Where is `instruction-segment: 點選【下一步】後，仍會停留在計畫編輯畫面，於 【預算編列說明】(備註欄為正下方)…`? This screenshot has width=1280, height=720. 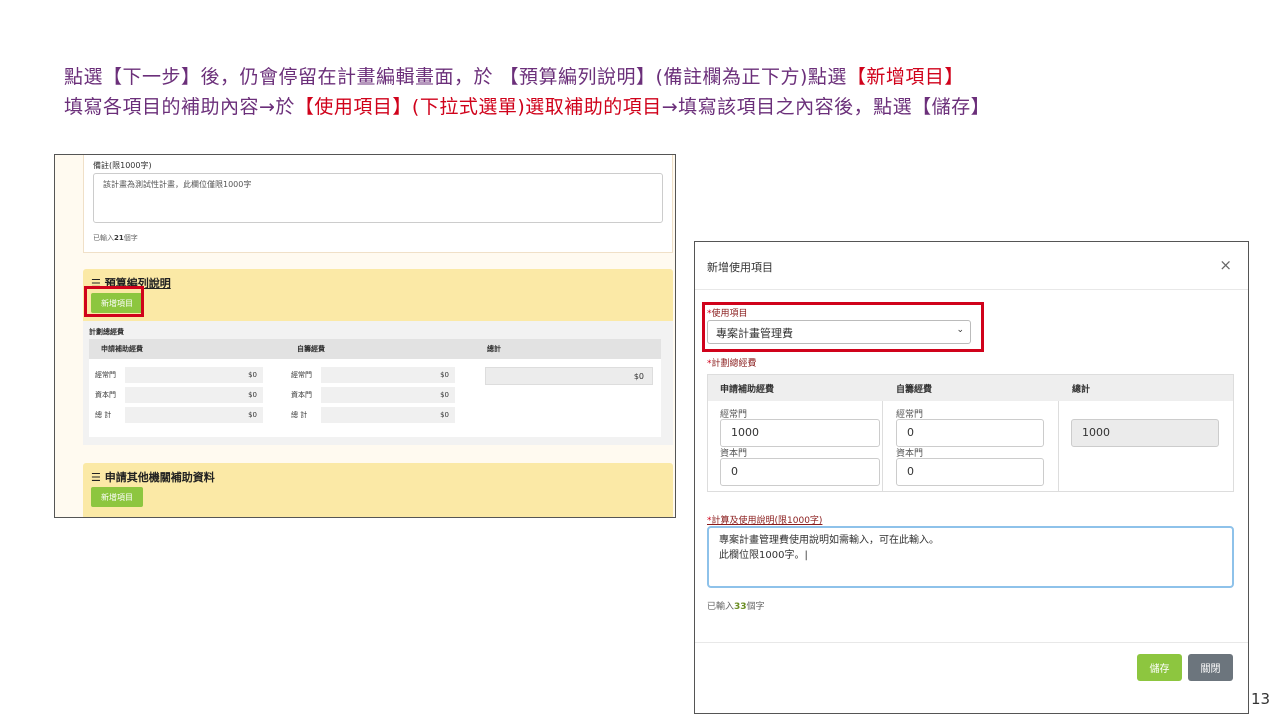 instruction-segment: 點選【下一步】後，仍會停留在計畫編輯畫面，於 【預算編列說明】(備註欄為正下方)… is located at coordinates (455, 77).